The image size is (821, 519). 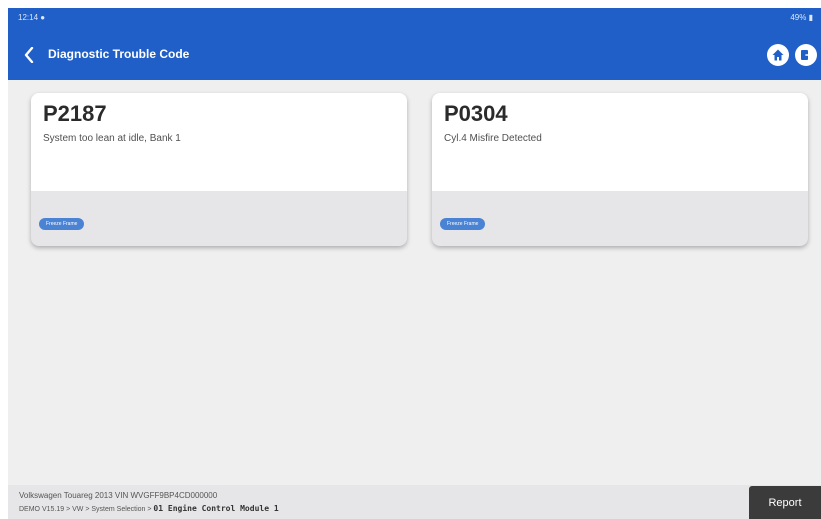 I want to click on dtc-code: P0304, so click(x=476, y=113).